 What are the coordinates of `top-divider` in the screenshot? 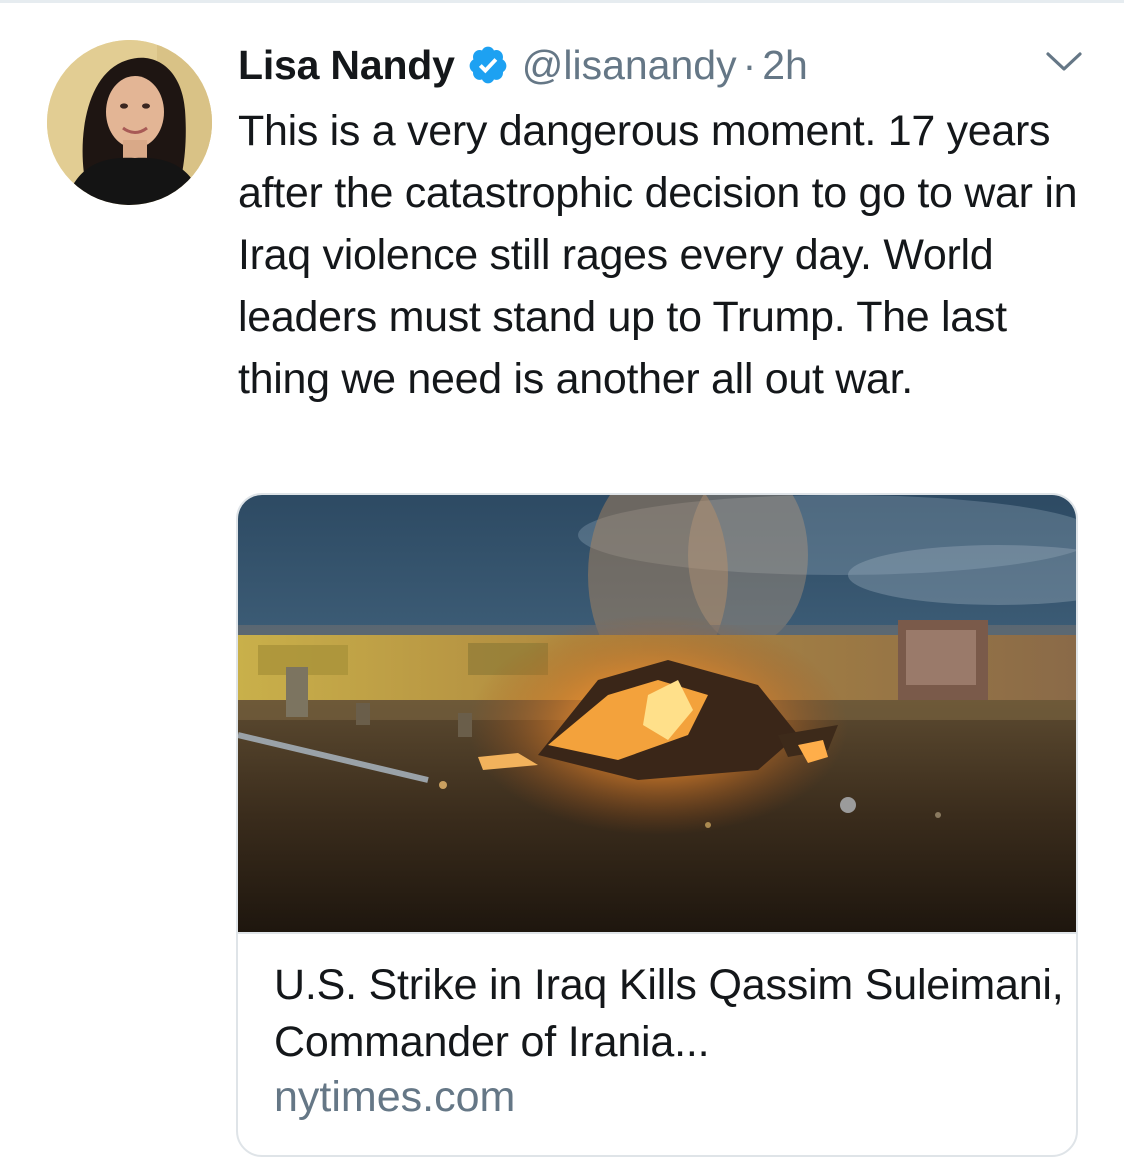 It's located at (562, 1).